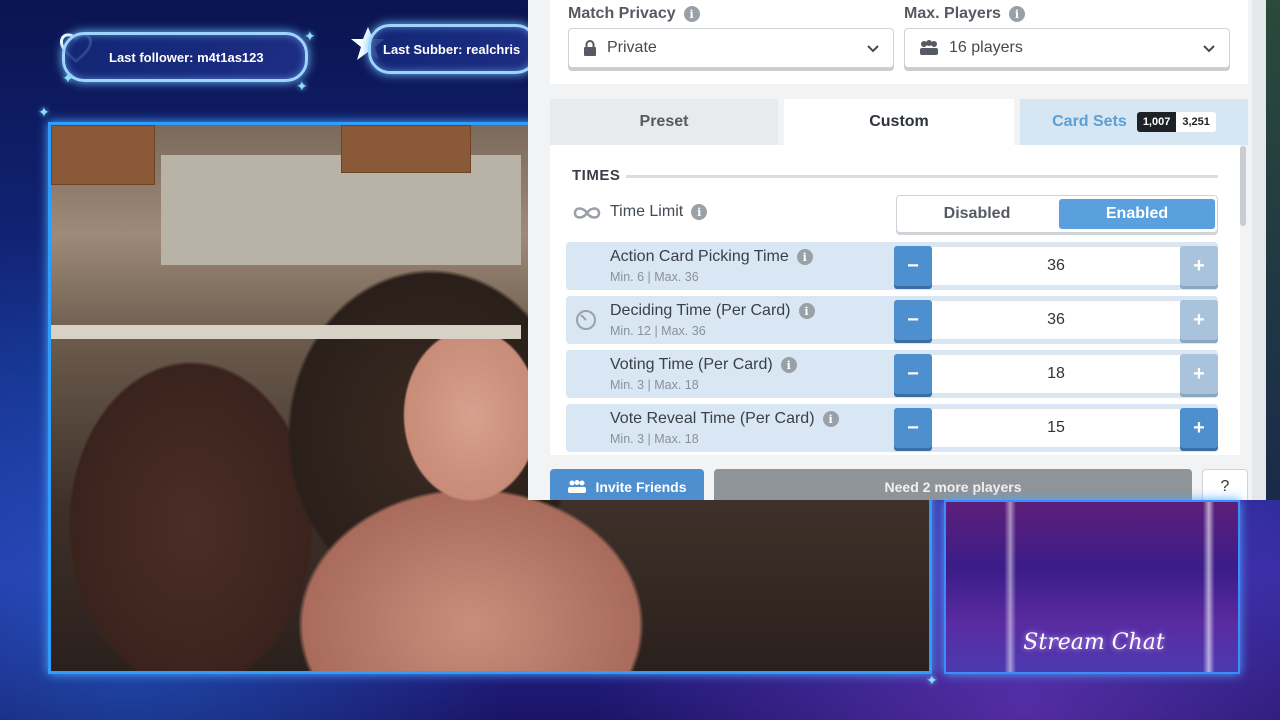 This screenshot has width=1280, height=720. I want to click on stepper-value: 18, so click(1056, 374).